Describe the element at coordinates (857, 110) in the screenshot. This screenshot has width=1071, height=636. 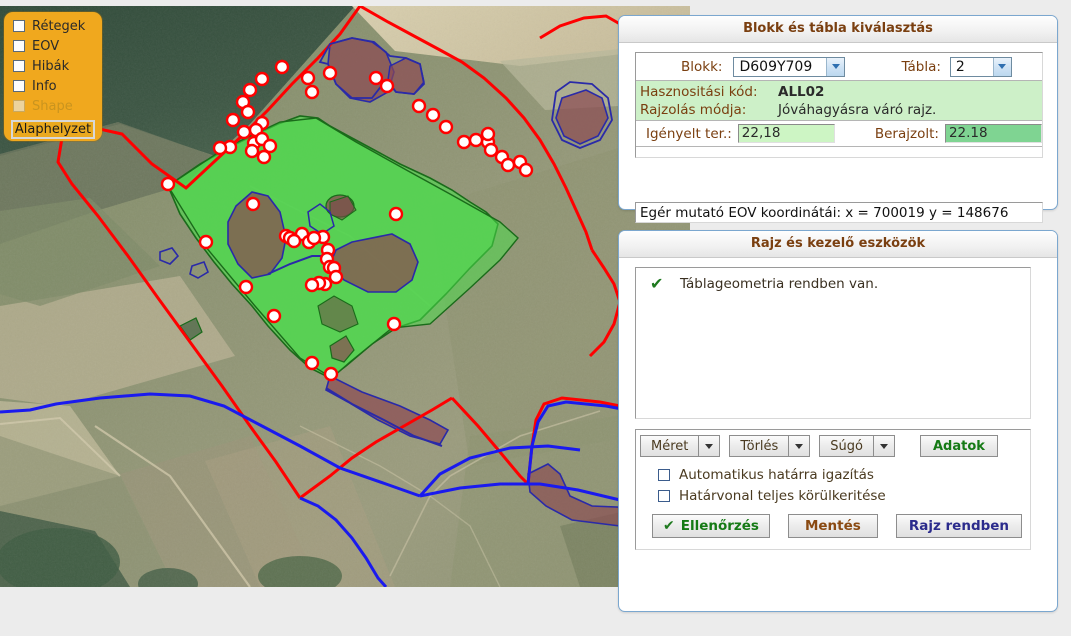
I see `rajzolas-modja-value: Jóváhagyásra váró rajz.` at that location.